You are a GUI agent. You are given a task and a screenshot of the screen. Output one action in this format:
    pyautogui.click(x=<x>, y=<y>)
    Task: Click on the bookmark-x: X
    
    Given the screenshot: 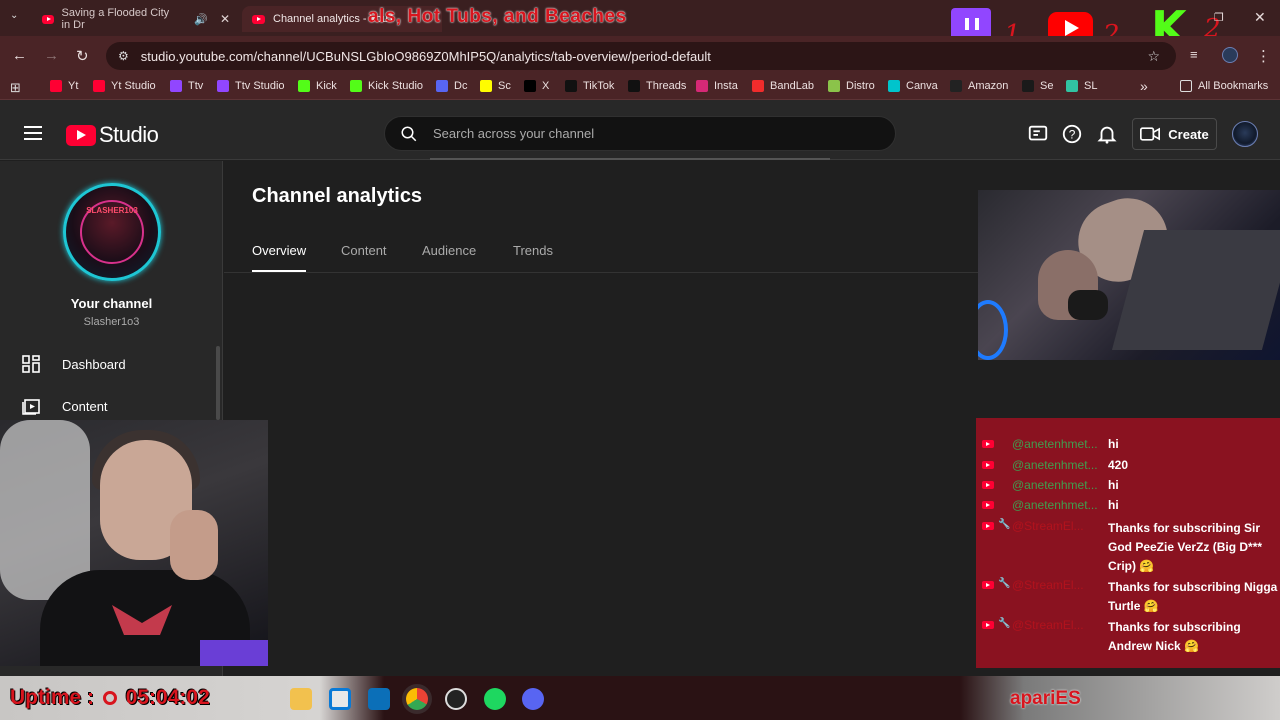 What is the action you would take?
    pyautogui.click(x=536, y=86)
    